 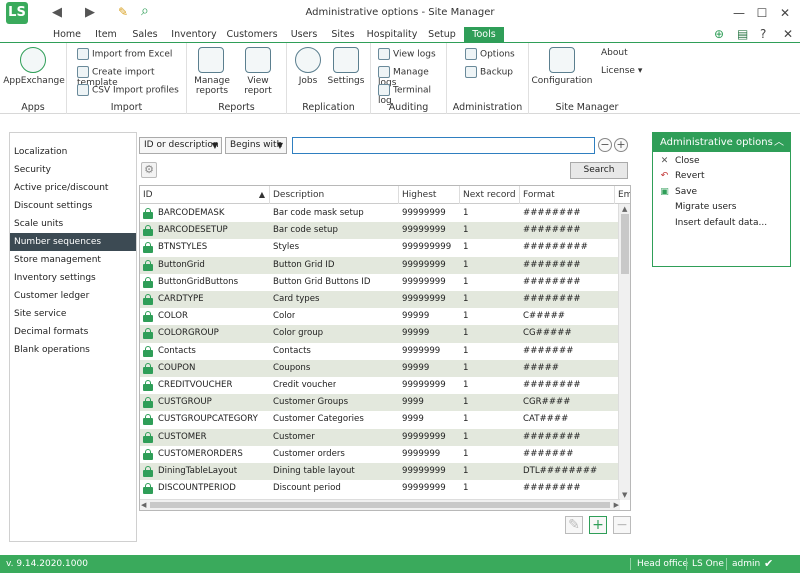 What do you see at coordinates (149, 170) in the screenshot?
I see `settings-gear-icon: ⚙` at bounding box center [149, 170].